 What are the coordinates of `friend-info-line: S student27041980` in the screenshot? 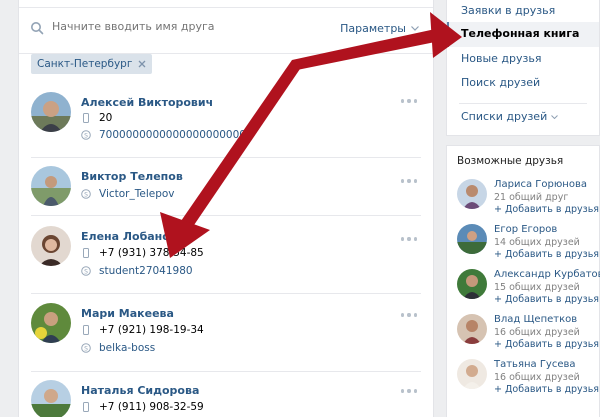 It's located at (137, 271).